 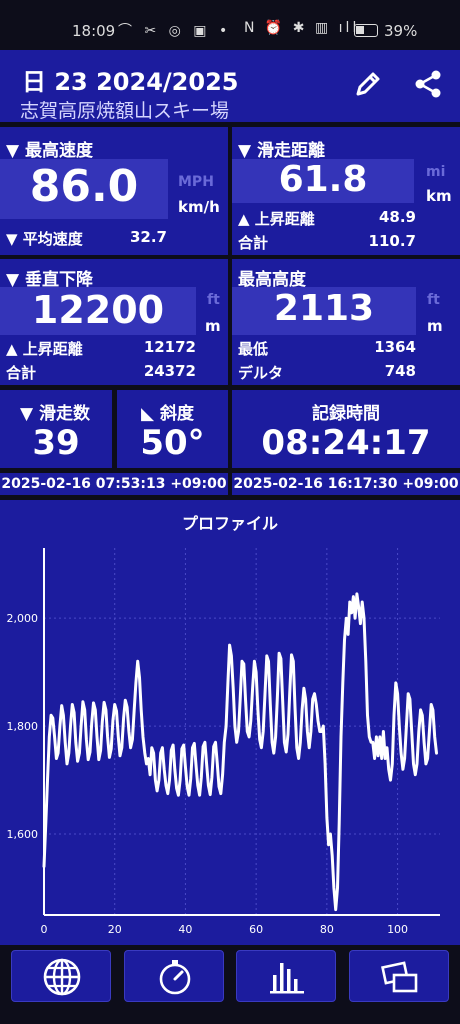 I want to click on x-tick-label: 0, so click(x=44, y=929).